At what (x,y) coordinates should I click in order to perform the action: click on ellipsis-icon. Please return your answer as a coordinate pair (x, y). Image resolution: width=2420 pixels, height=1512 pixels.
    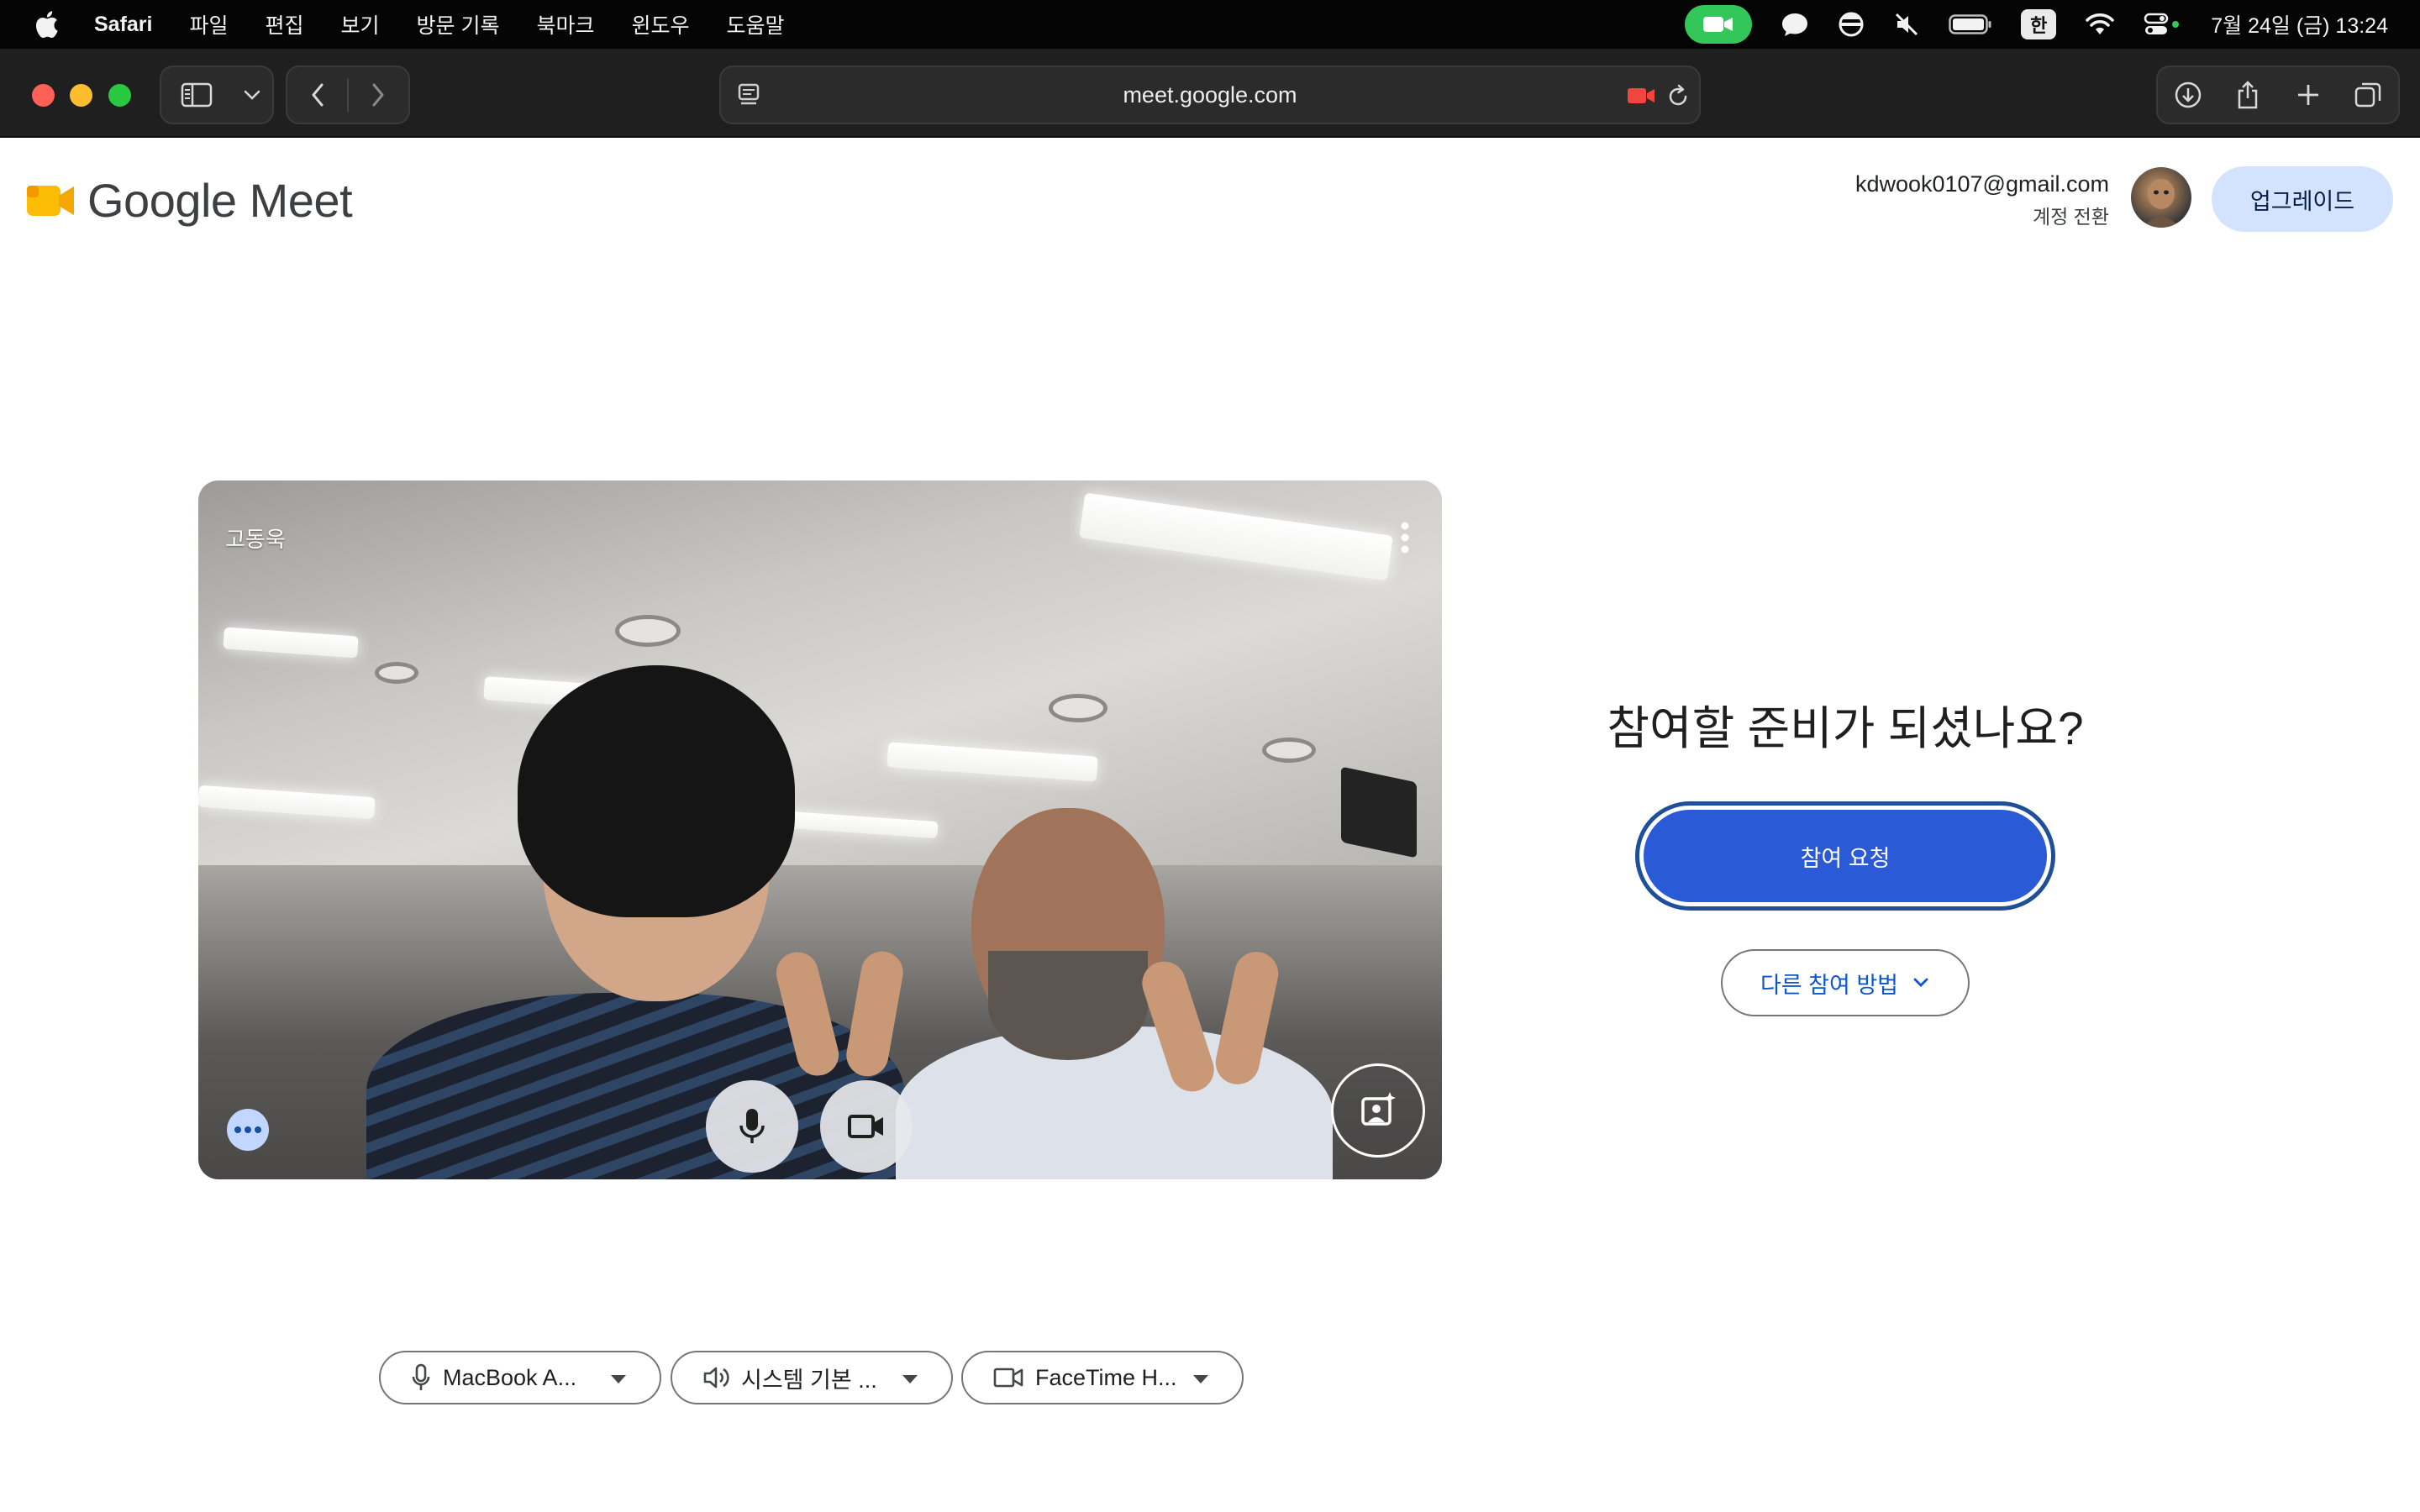
    Looking at the image, I should click on (248, 1129).